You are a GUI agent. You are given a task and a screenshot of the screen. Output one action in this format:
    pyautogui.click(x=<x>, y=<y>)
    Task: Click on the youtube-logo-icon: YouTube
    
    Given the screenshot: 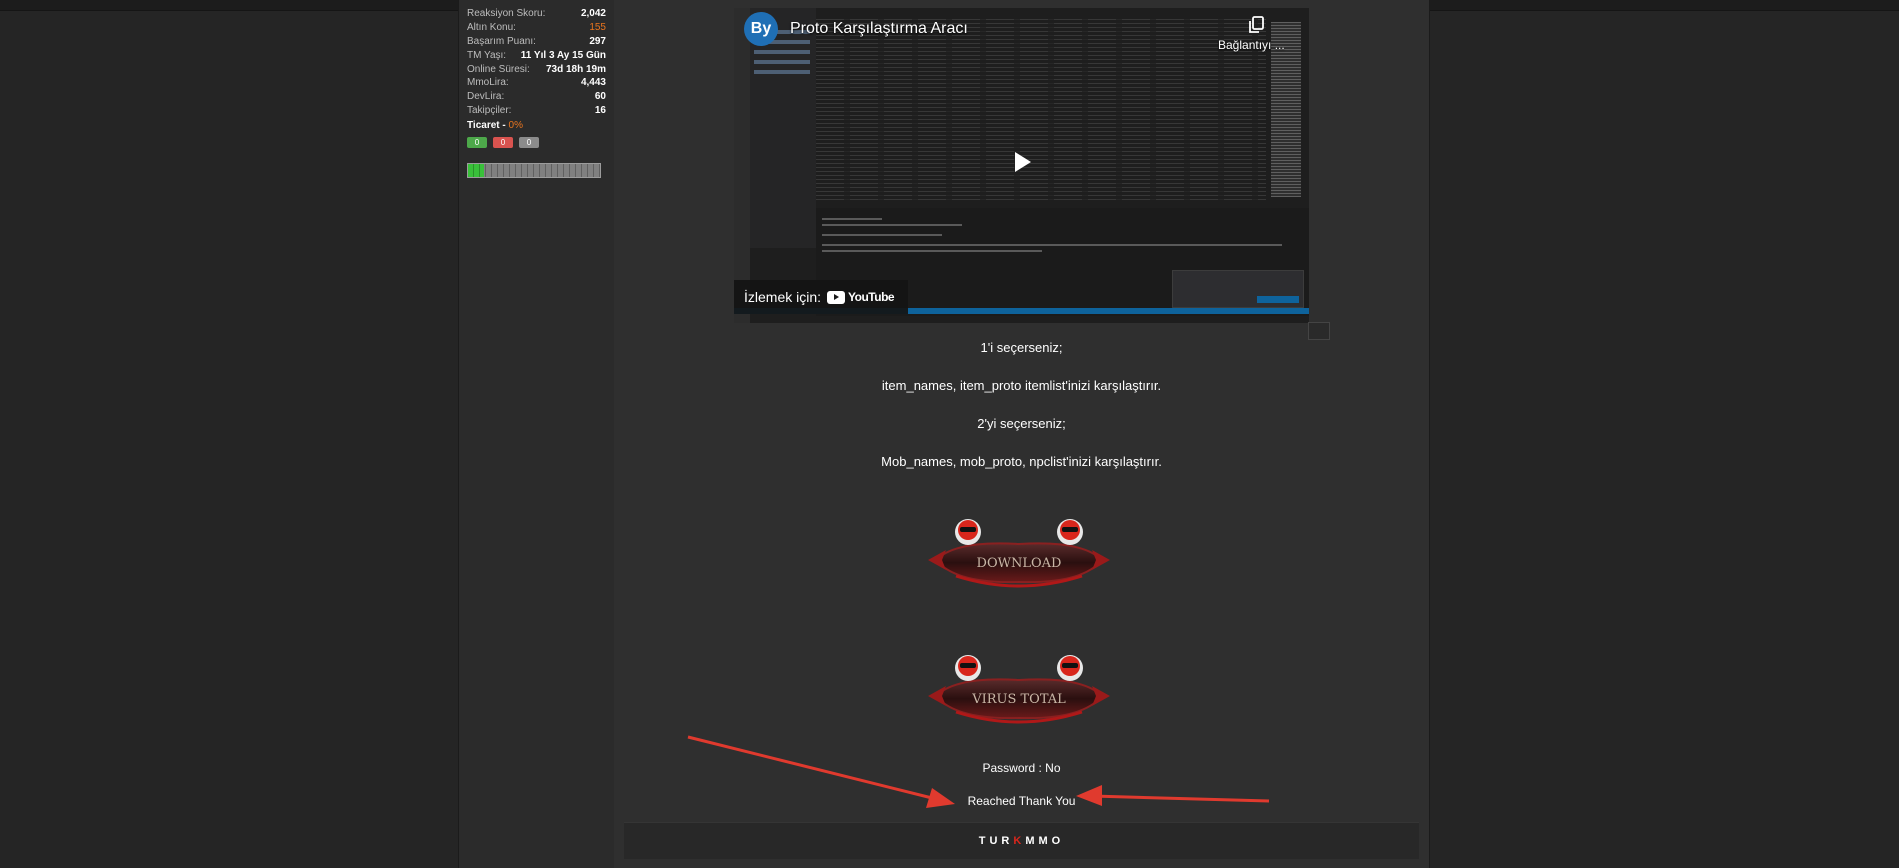 What is the action you would take?
    pyautogui.click(x=861, y=297)
    